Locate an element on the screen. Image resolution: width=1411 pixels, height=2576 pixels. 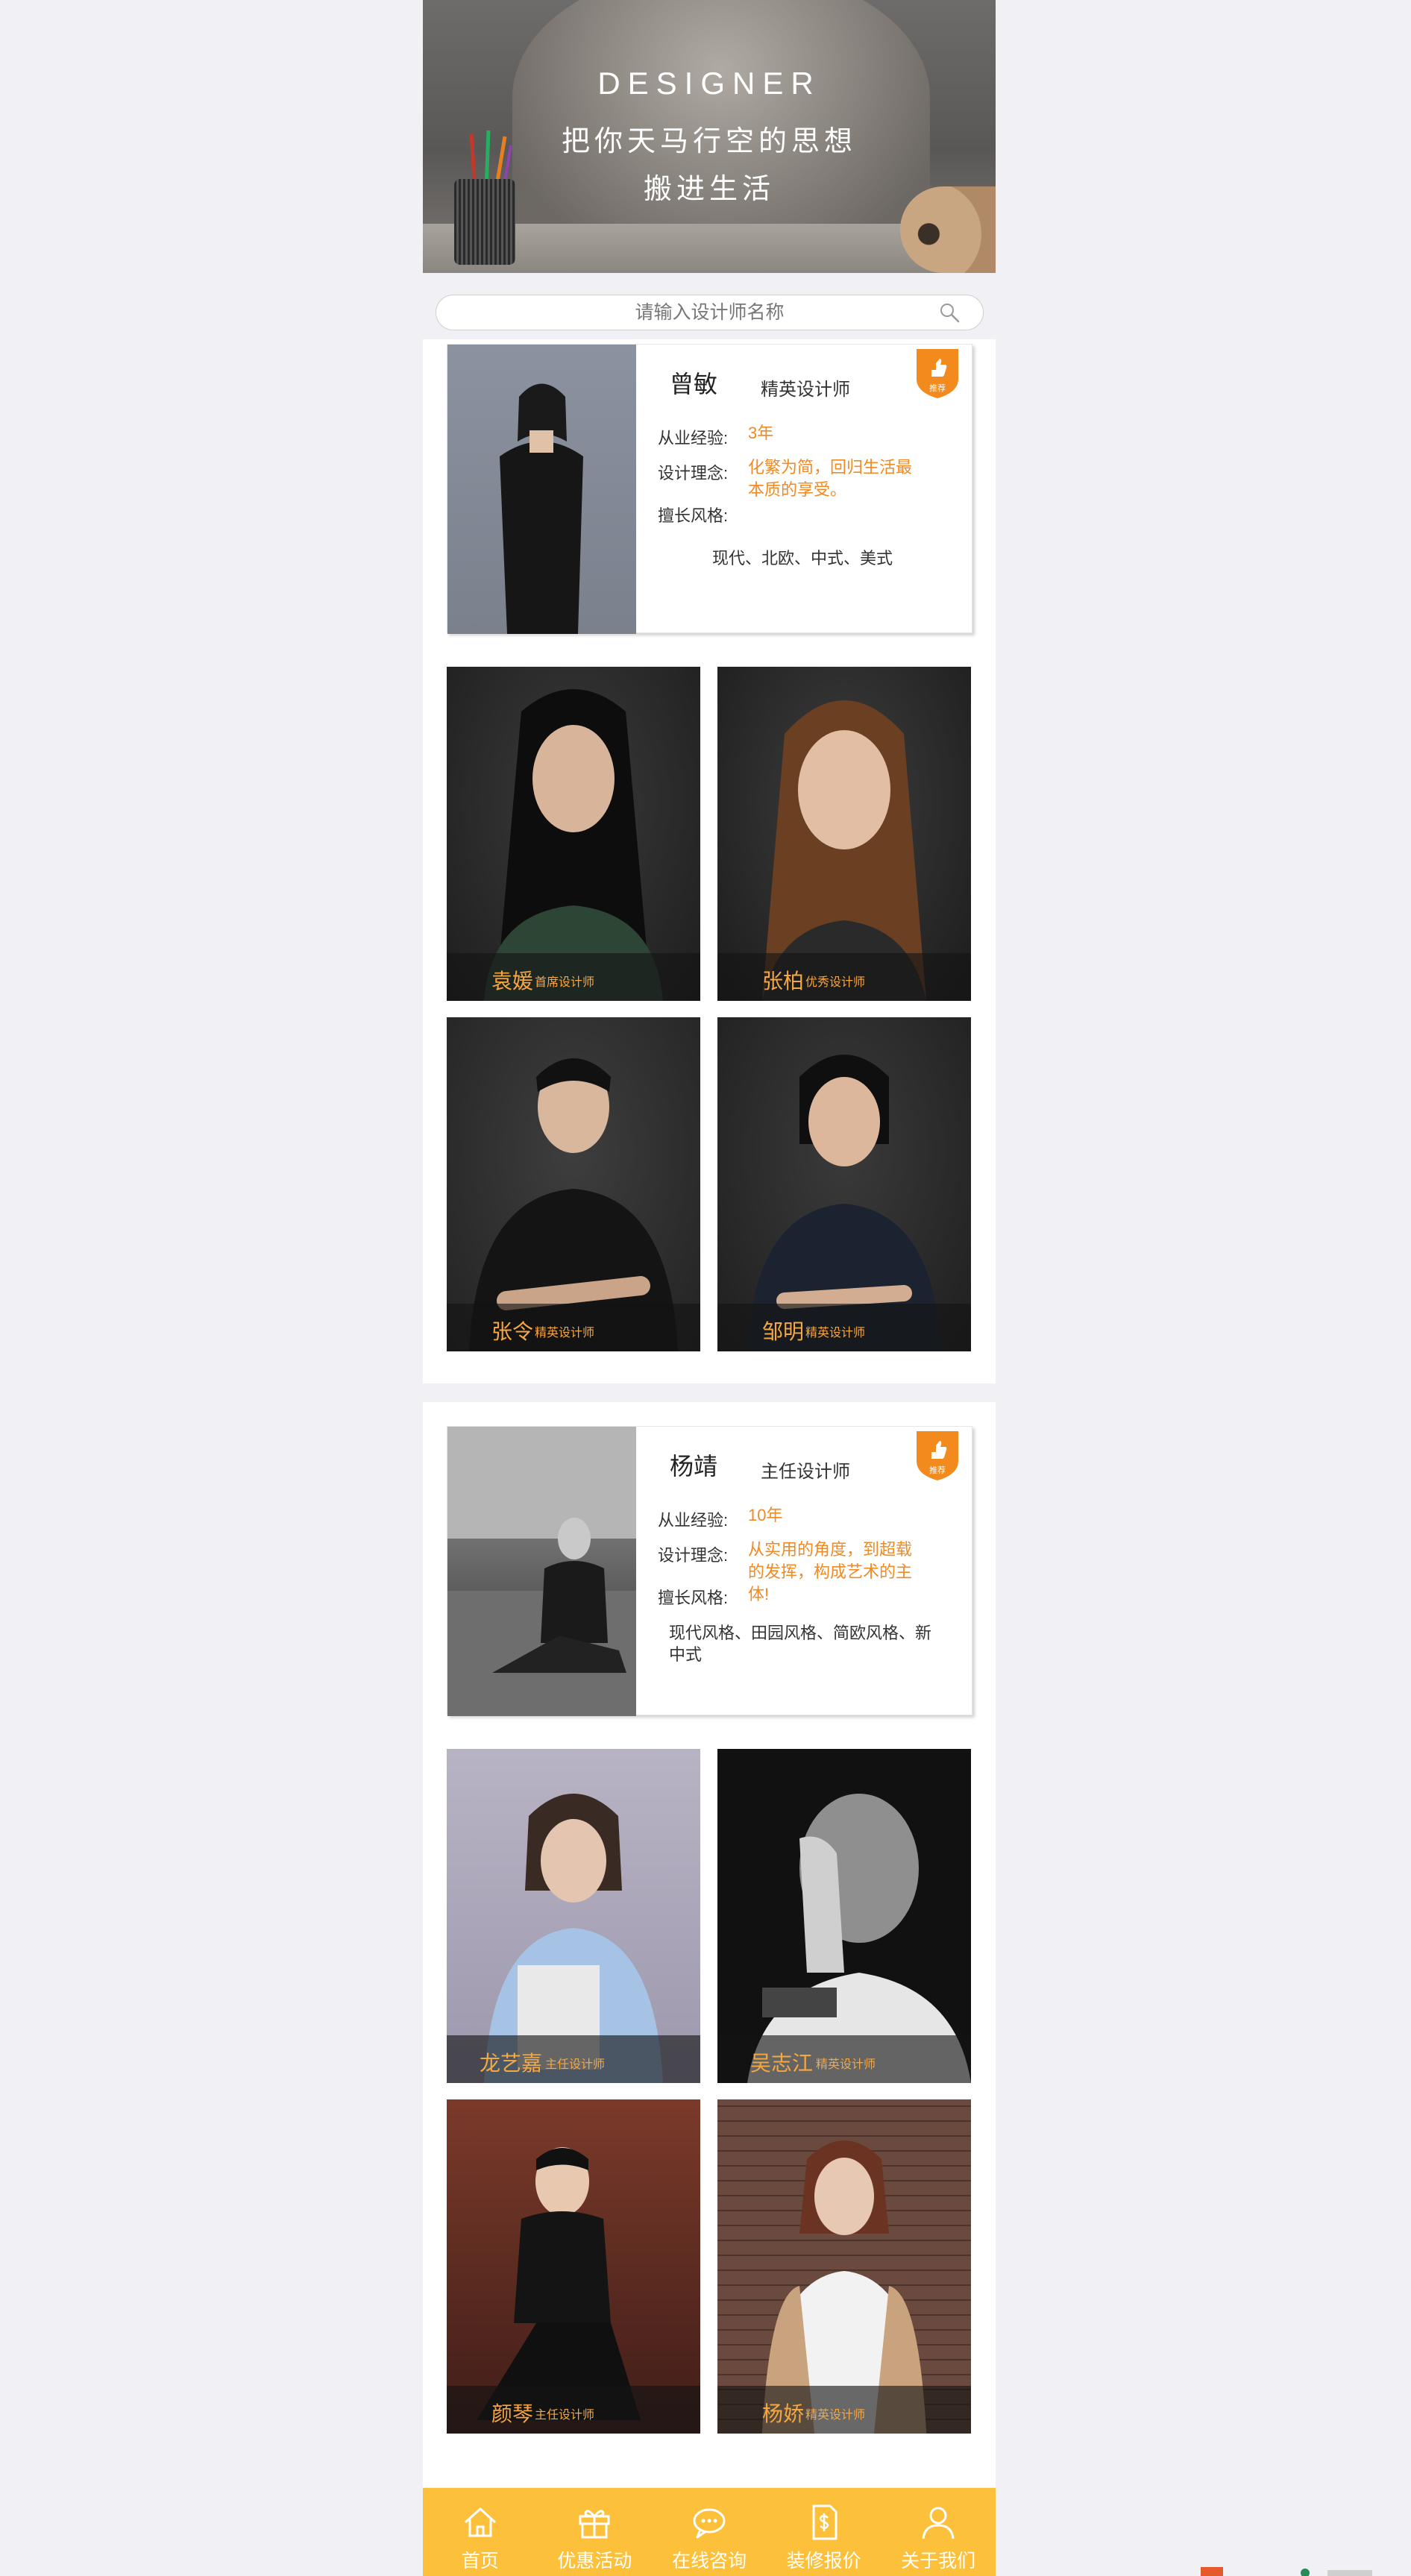
nav-label: 装修报价 is located at coordinates (823, 2561).